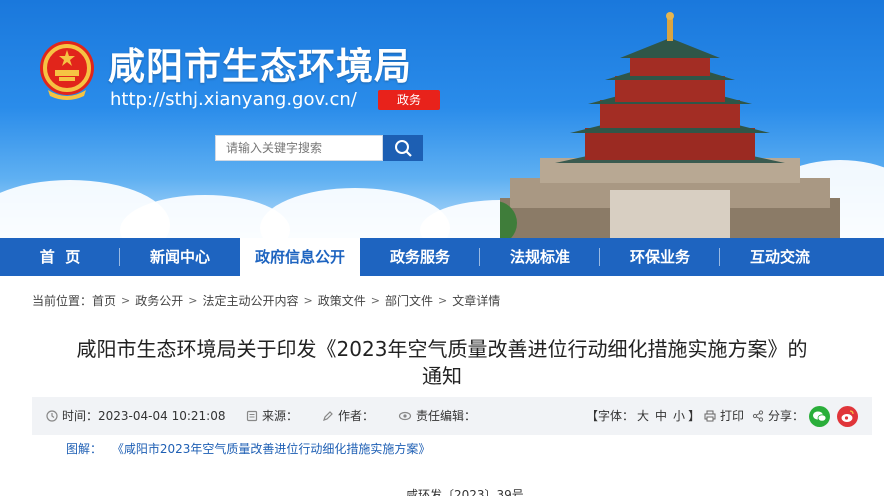 The width and height of the screenshot is (884, 496). Describe the element at coordinates (299, 148) in the screenshot. I see `search-input: 请输入关键字搜索` at that location.